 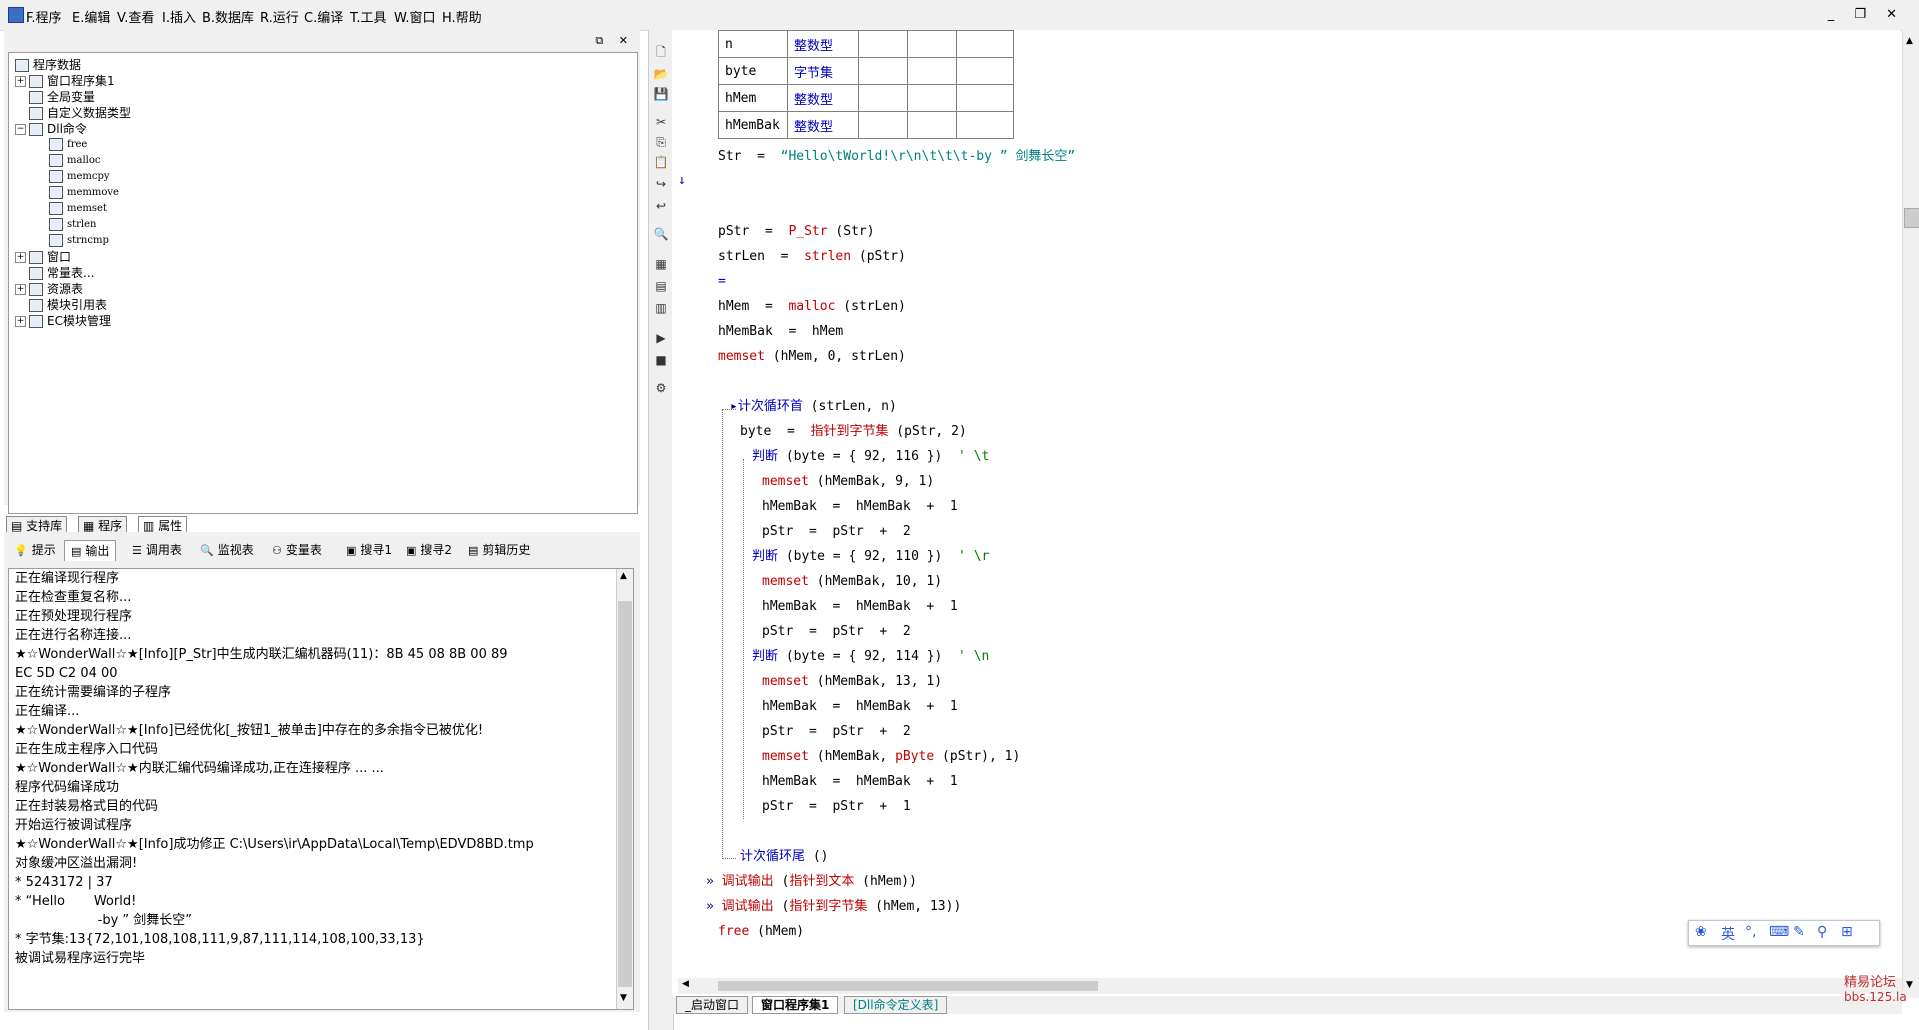 What do you see at coordinates (661, 122) in the screenshot?
I see `cut-icon: ✂` at bounding box center [661, 122].